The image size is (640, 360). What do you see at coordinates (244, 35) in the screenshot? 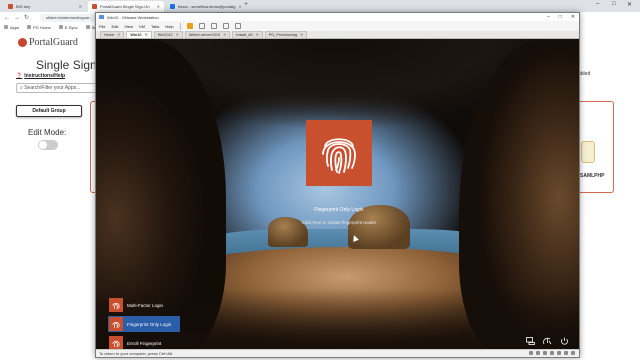
I see `vm-tab-label: Install_t4f` at bounding box center [244, 35].